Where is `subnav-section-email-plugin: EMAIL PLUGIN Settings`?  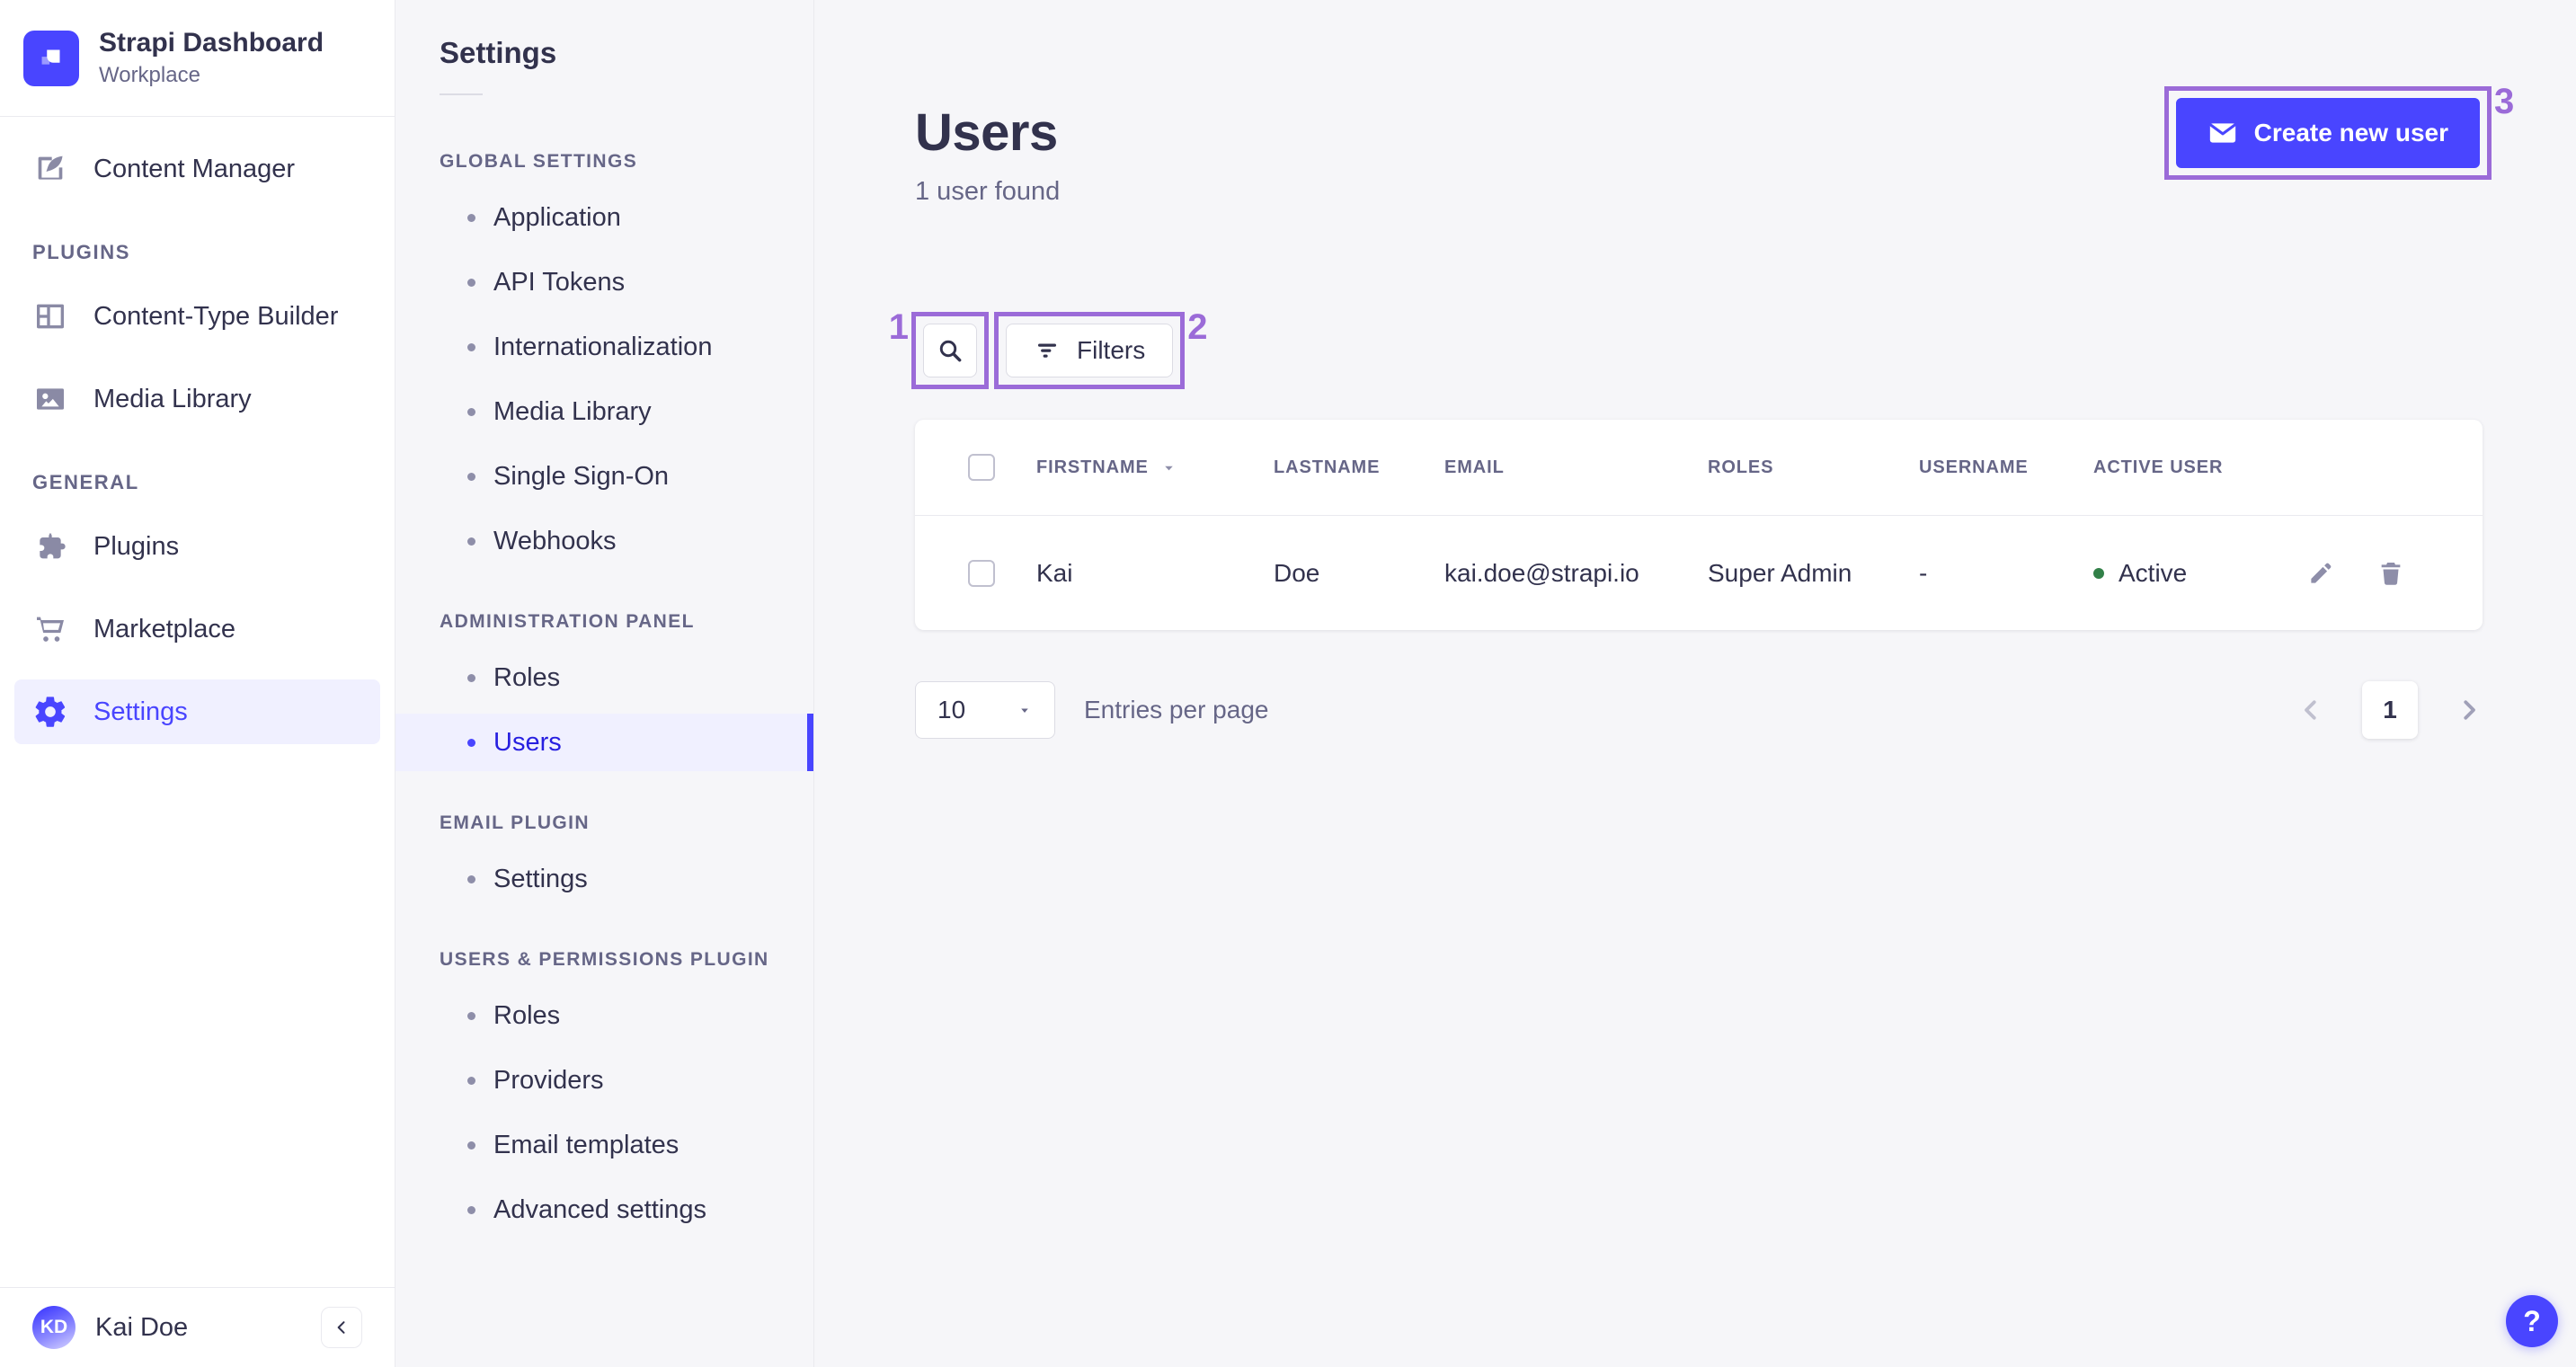
subnav-section-email-plugin: EMAIL PLUGIN Settings is located at coordinates (604, 860).